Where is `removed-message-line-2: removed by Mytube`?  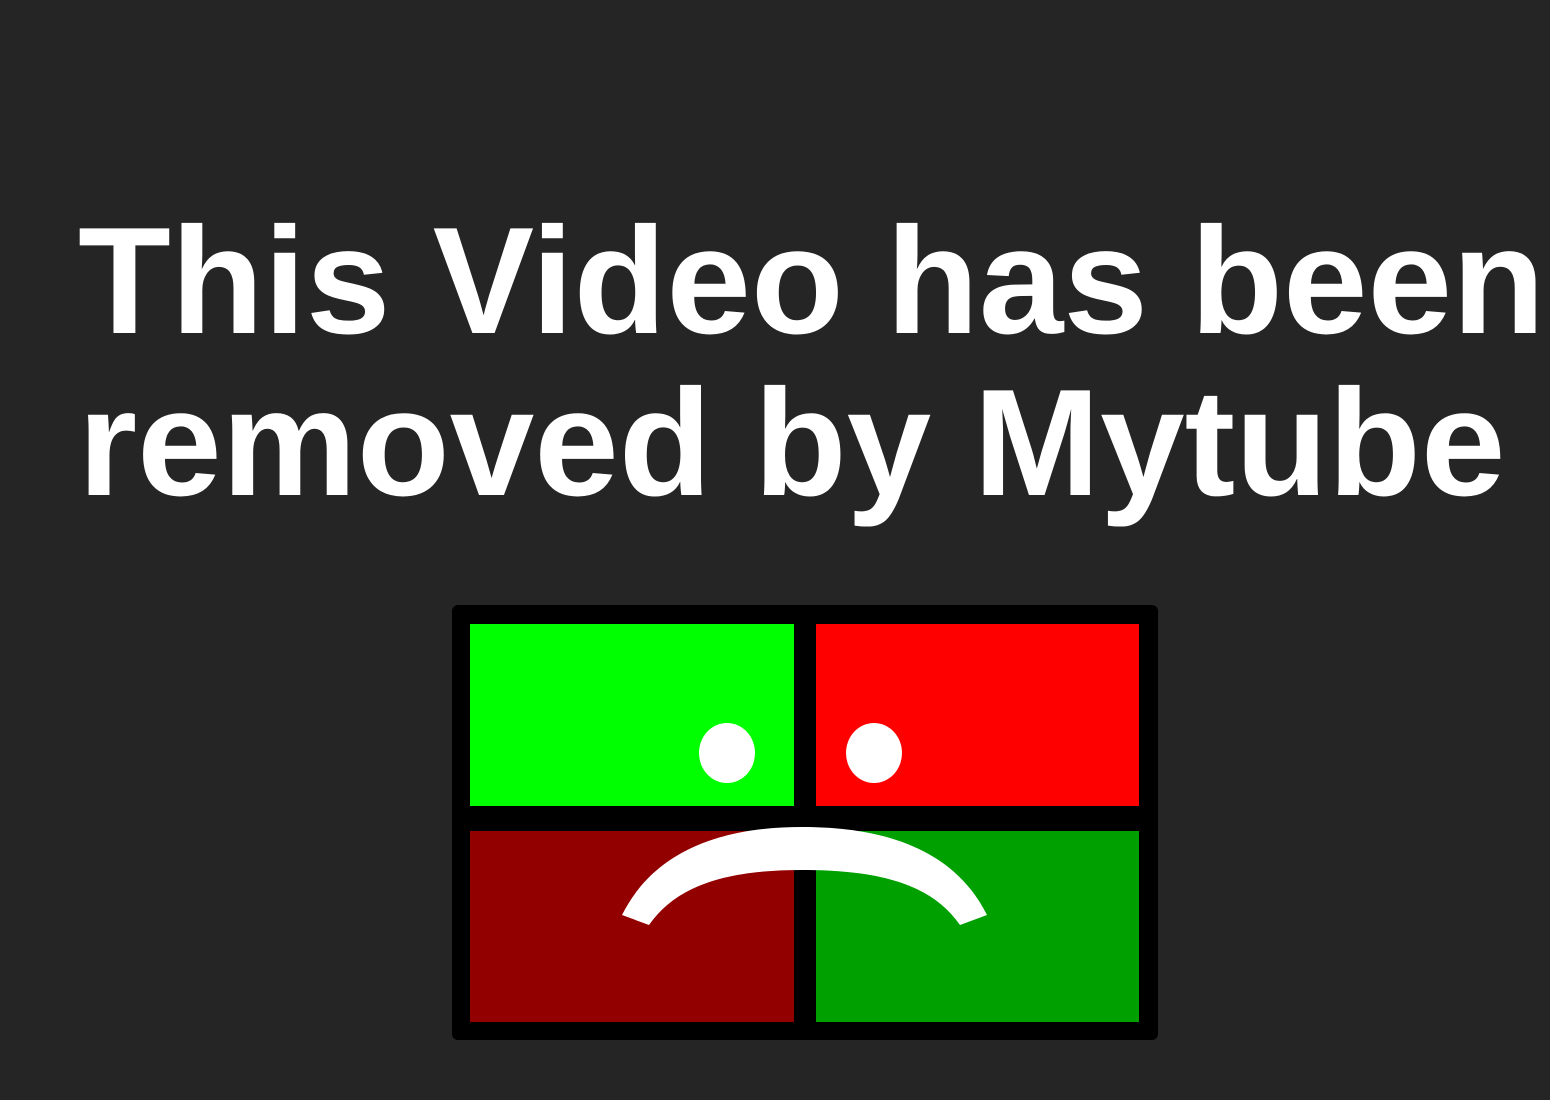 removed-message-line-2: removed by Mytube is located at coordinates (792, 443).